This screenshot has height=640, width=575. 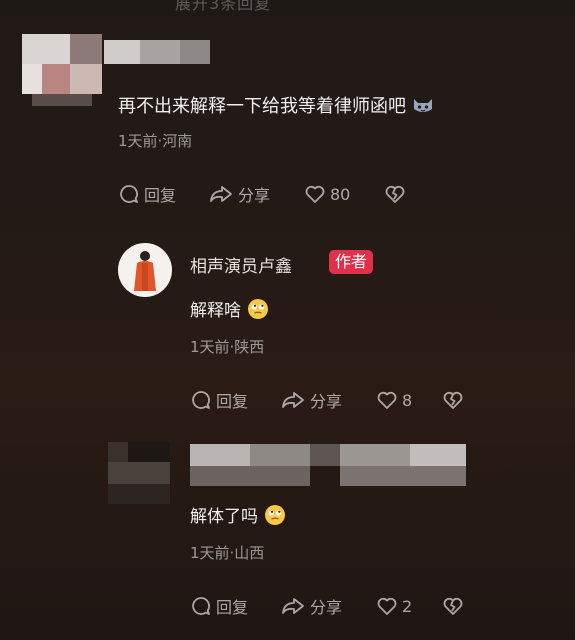 I want to click on like-button: 2, so click(x=404, y=606).